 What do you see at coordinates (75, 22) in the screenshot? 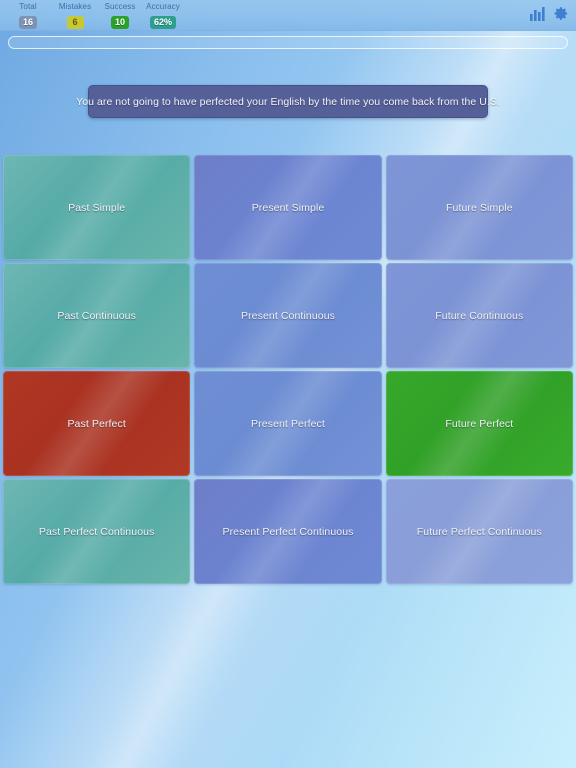
I see `stat-mistakes-value: 6` at bounding box center [75, 22].